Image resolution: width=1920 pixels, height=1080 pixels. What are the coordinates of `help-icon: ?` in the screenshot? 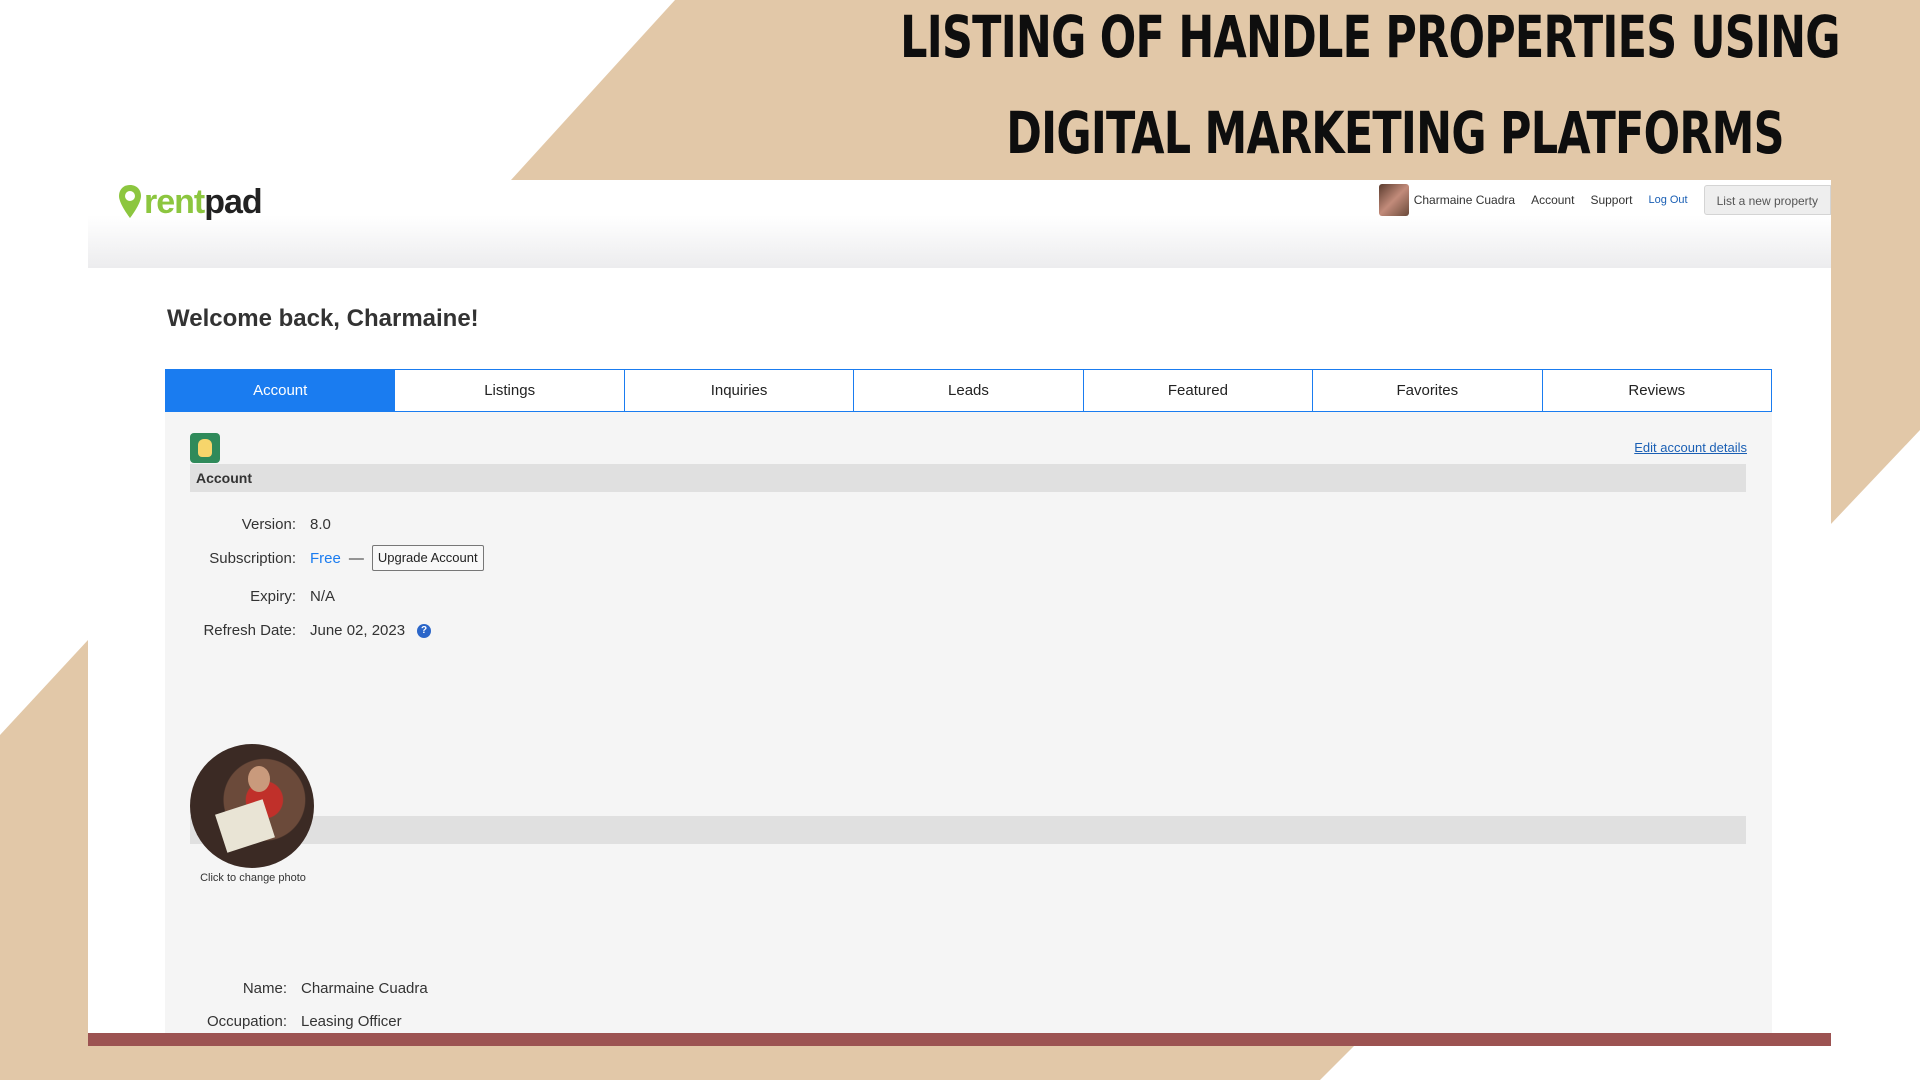 It's located at (424, 630).